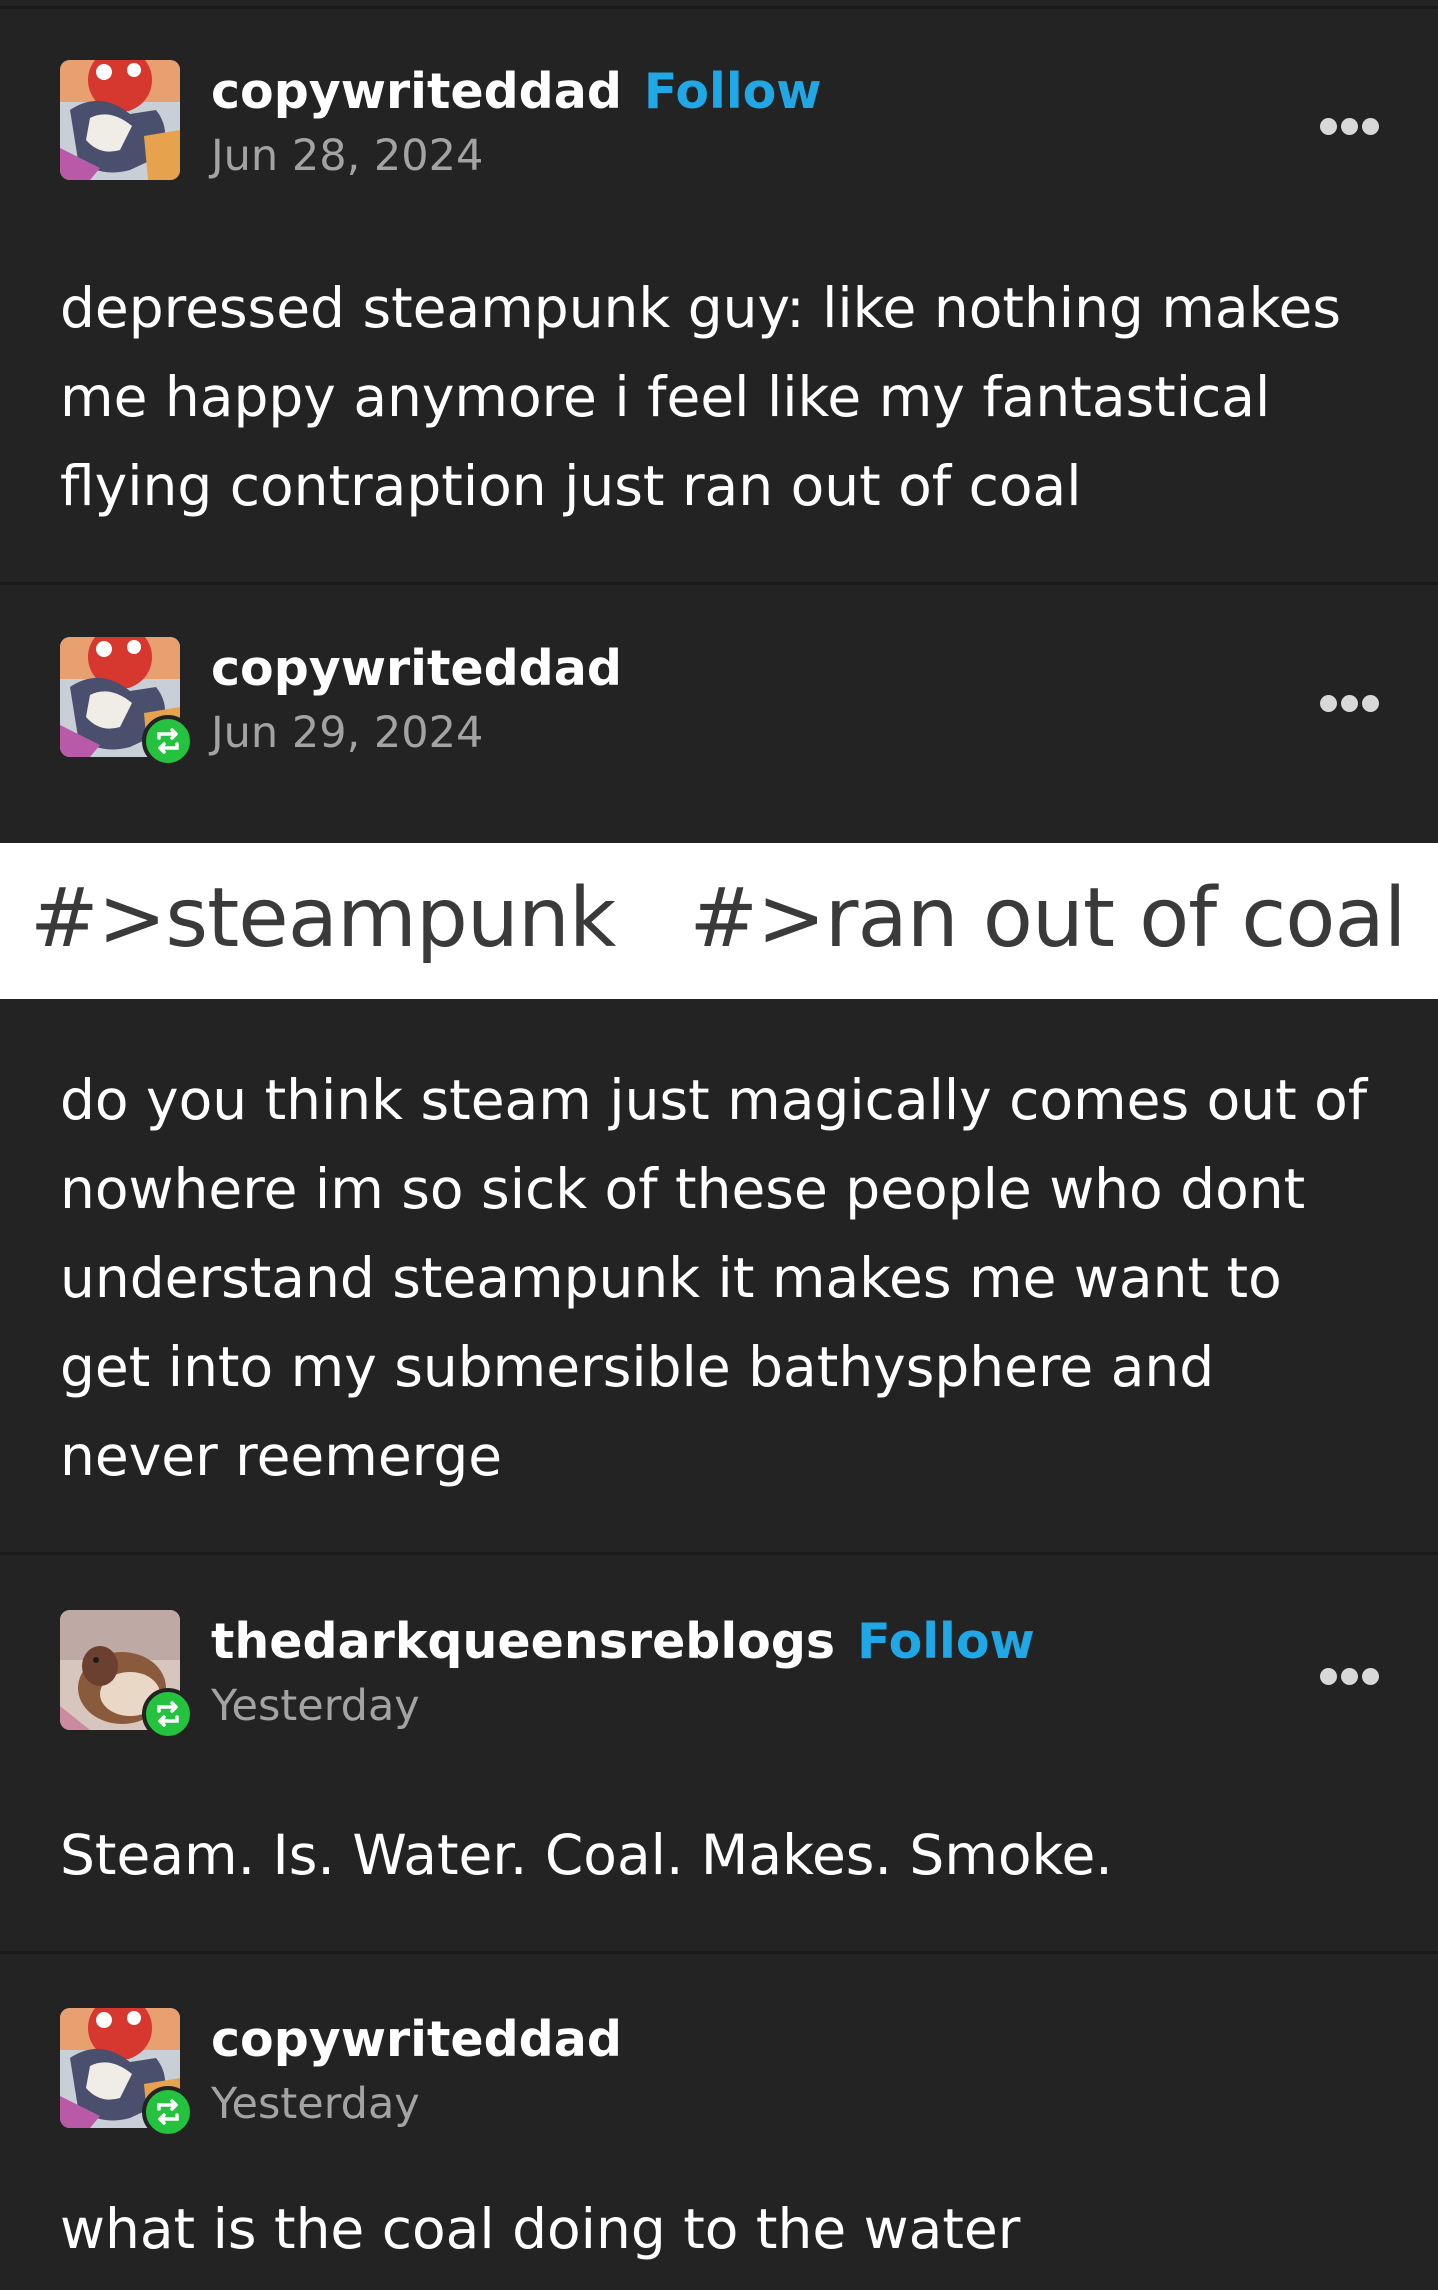 This screenshot has height=2290, width=1438. I want to click on post-text: what is the coal doing to the water, so click(540, 2229).